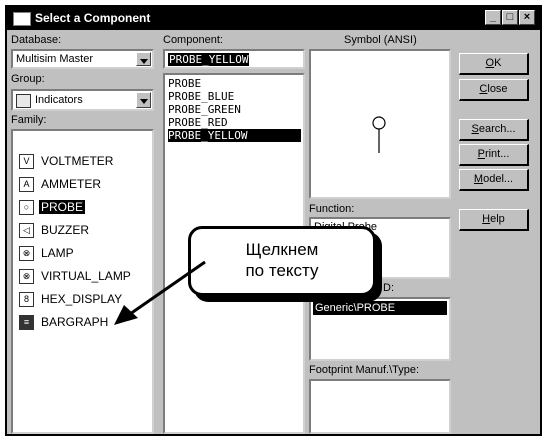 This screenshot has width=547, height=441. What do you see at coordinates (59, 100) in the screenshot?
I see `group-value: Indicators` at bounding box center [59, 100].